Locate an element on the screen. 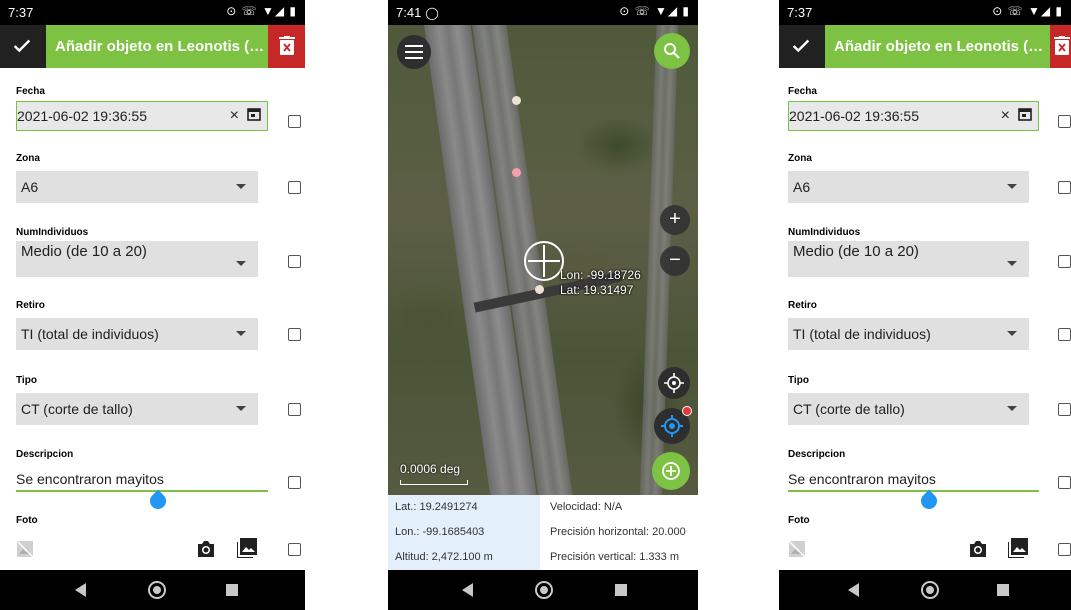  status-icons: ⊙ ☏ ▼◢ ▮ is located at coordinates (654, 11).